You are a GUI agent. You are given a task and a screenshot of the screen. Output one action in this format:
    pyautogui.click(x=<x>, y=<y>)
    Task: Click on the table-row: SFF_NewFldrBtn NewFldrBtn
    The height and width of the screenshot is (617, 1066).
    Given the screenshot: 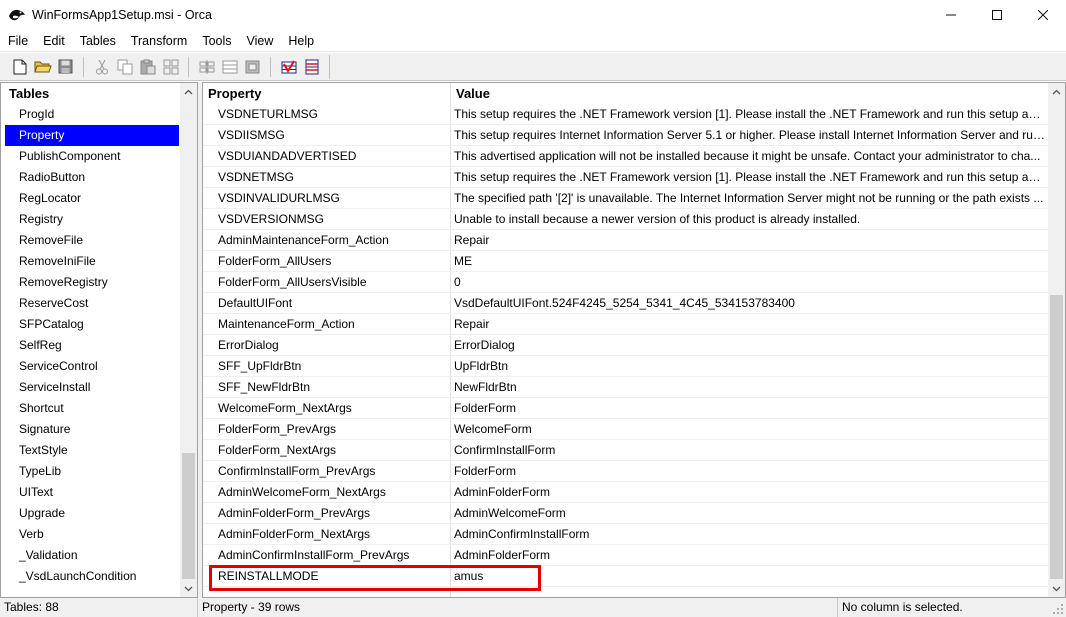 What is the action you would take?
    pyautogui.click(x=625, y=387)
    